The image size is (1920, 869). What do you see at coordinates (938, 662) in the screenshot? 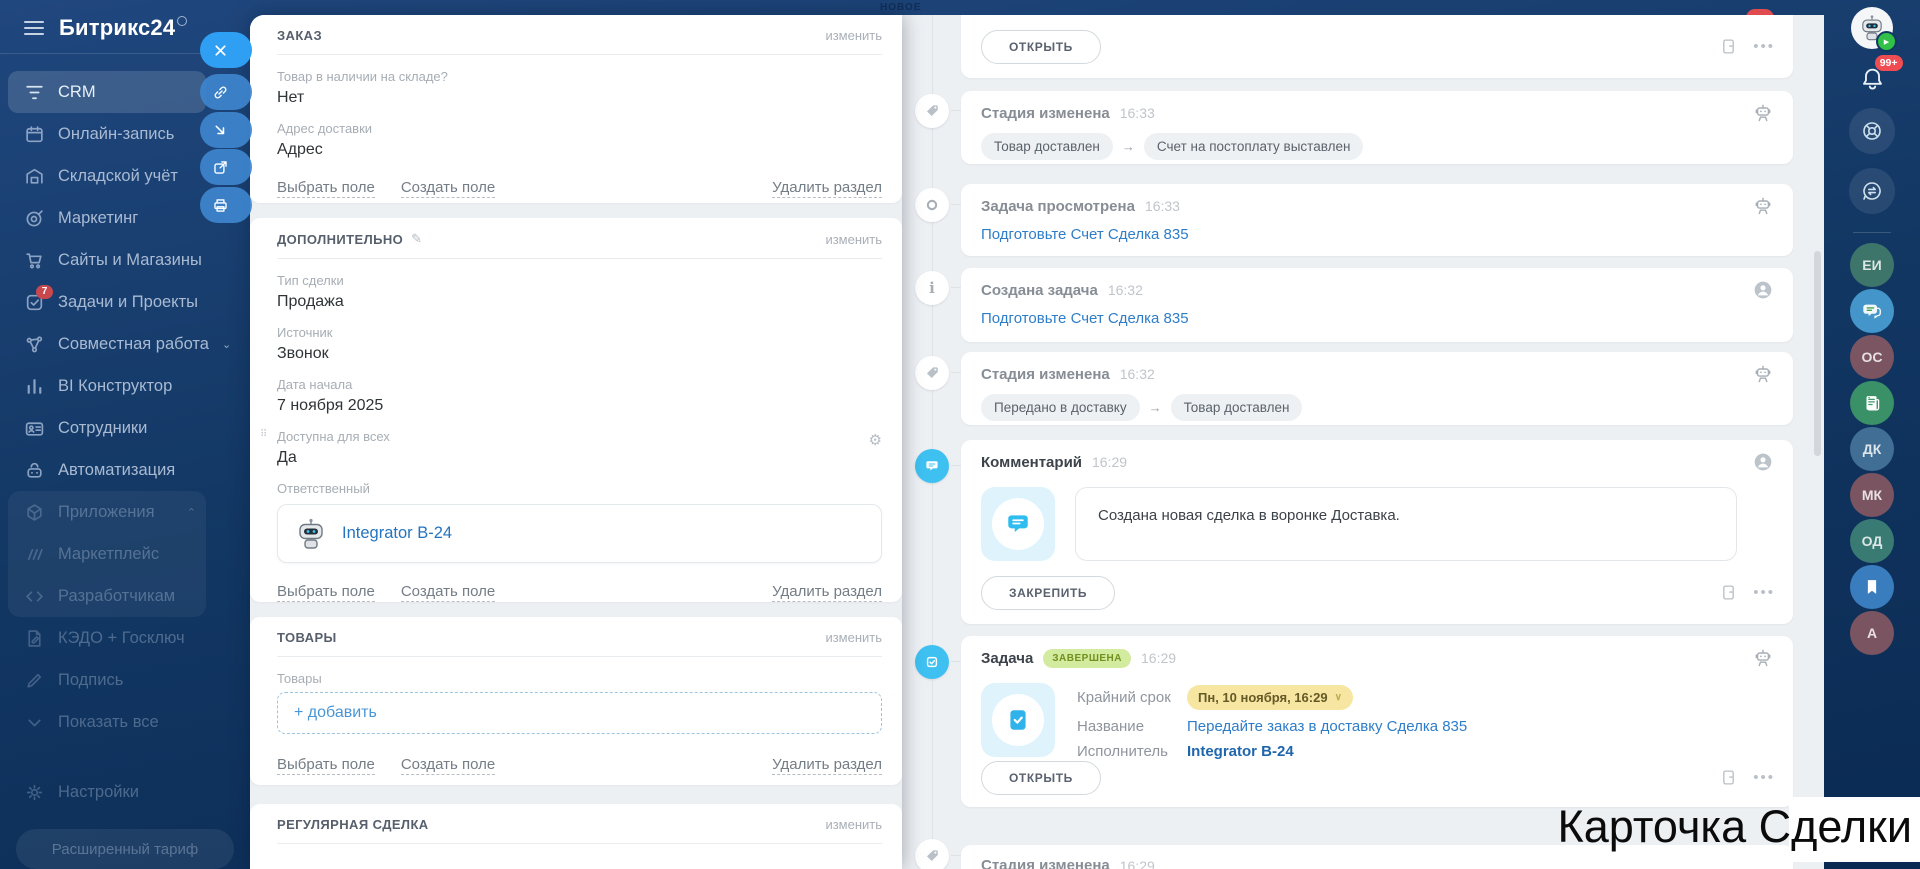
I see `timeline-node-task-icon` at bounding box center [938, 662].